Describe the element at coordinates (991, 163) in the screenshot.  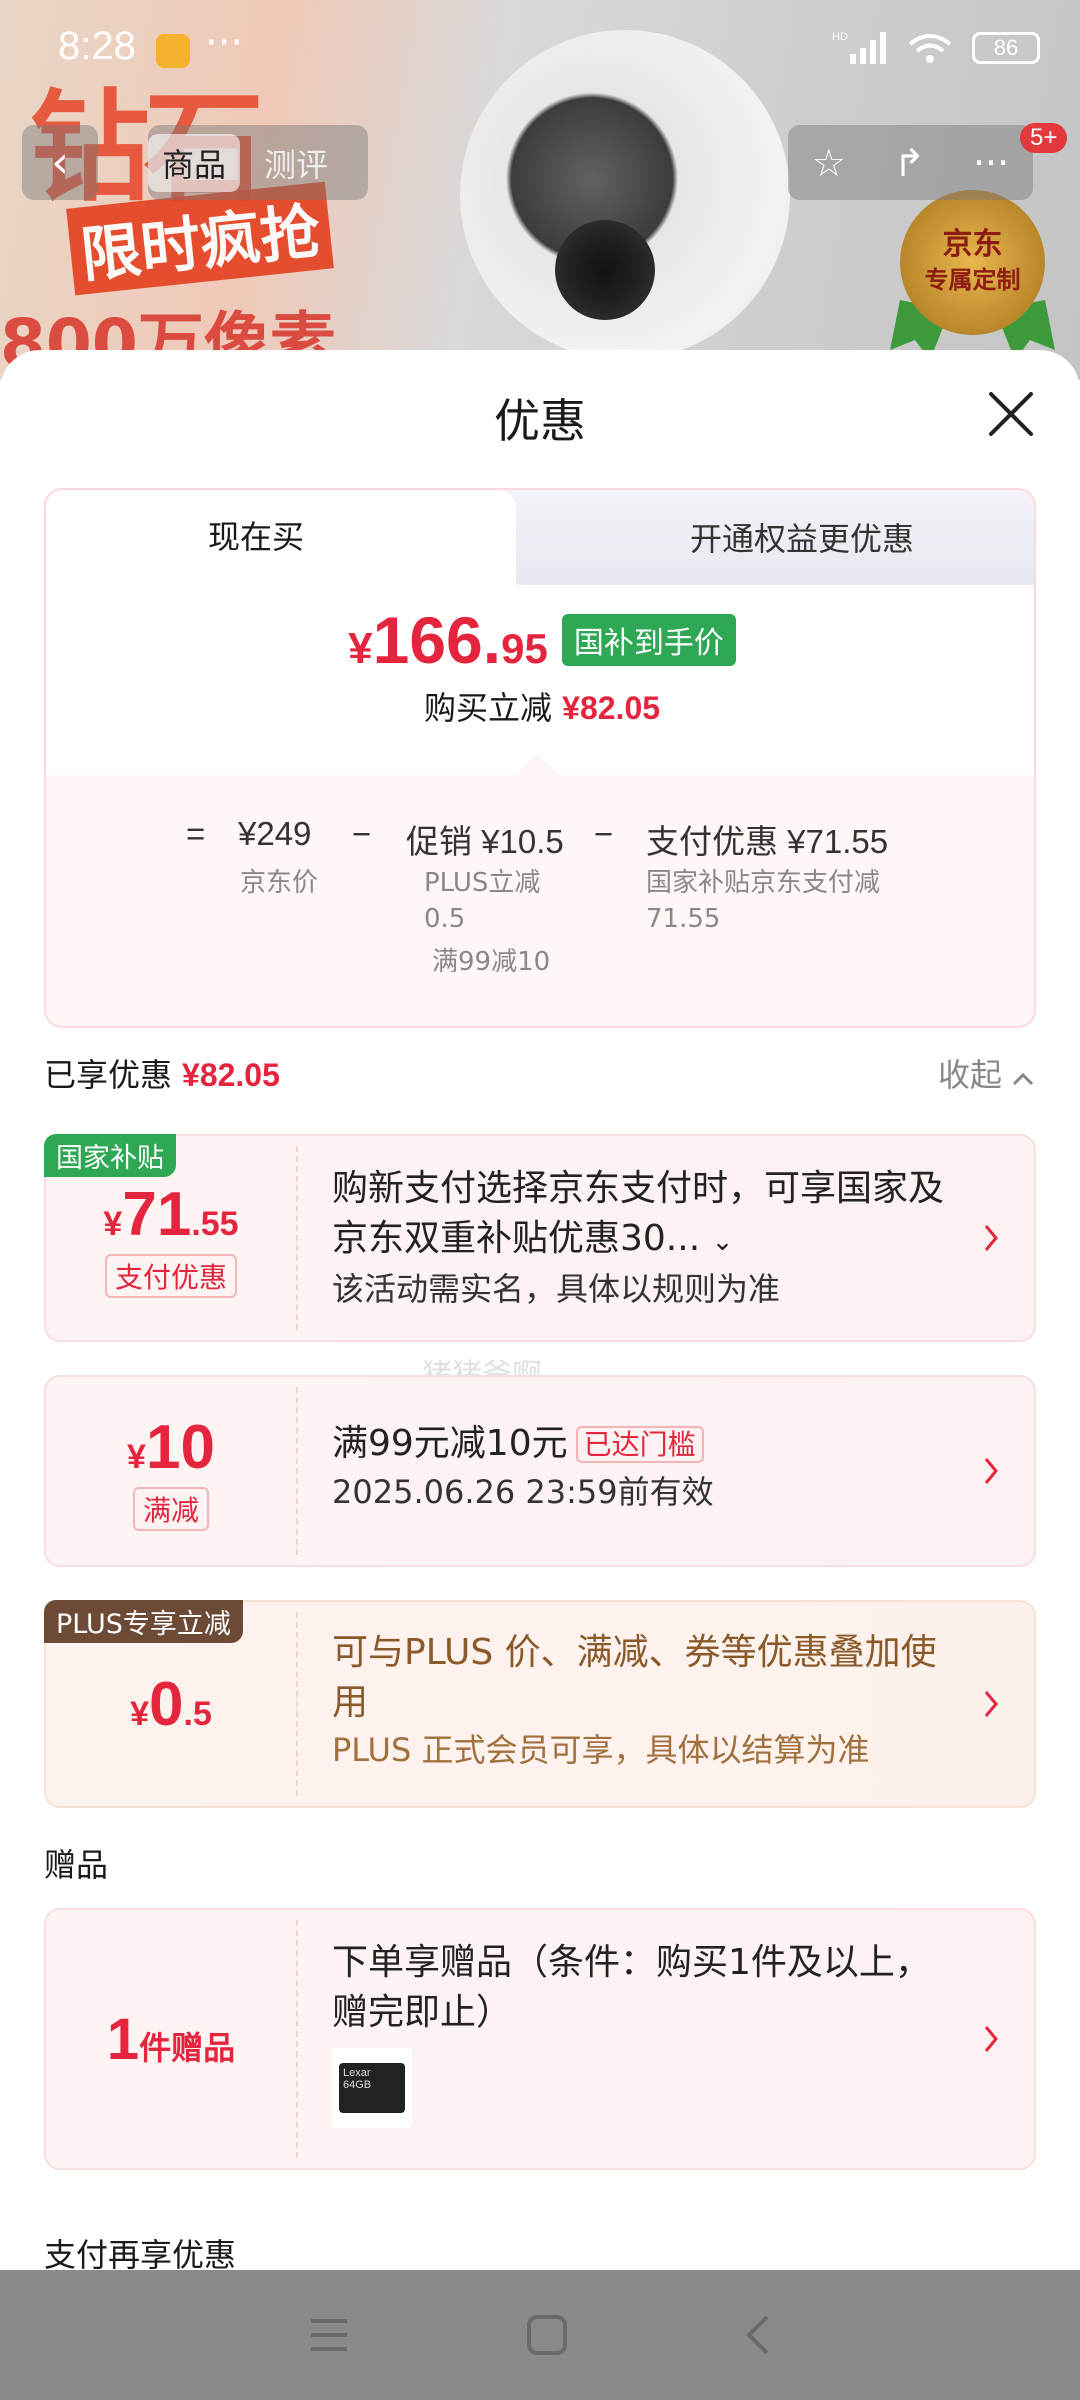
I see `more-icon: ···` at that location.